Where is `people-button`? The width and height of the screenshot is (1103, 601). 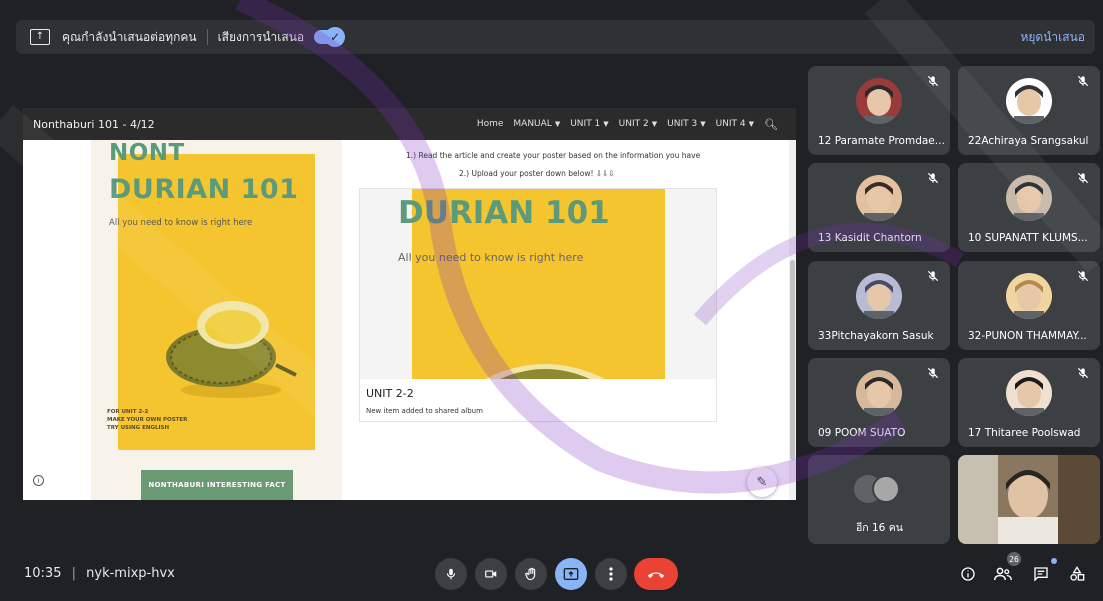 people-button is located at coordinates (1003, 574).